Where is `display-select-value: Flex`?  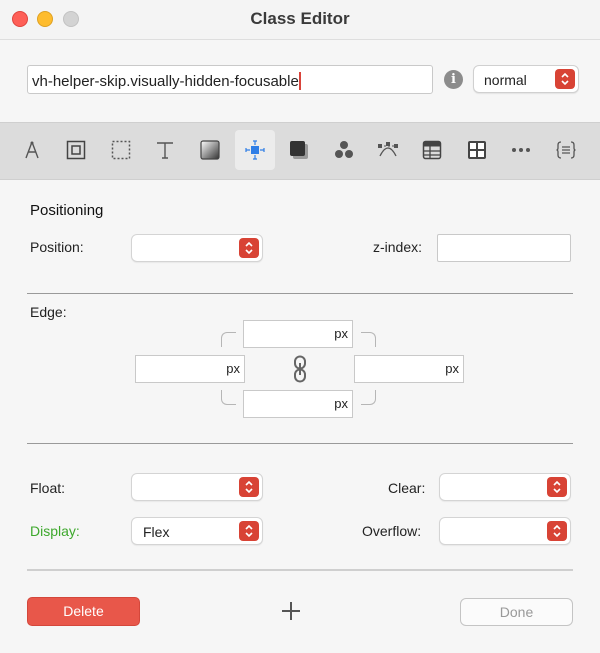
display-select-value: Flex is located at coordinates (156, 532).